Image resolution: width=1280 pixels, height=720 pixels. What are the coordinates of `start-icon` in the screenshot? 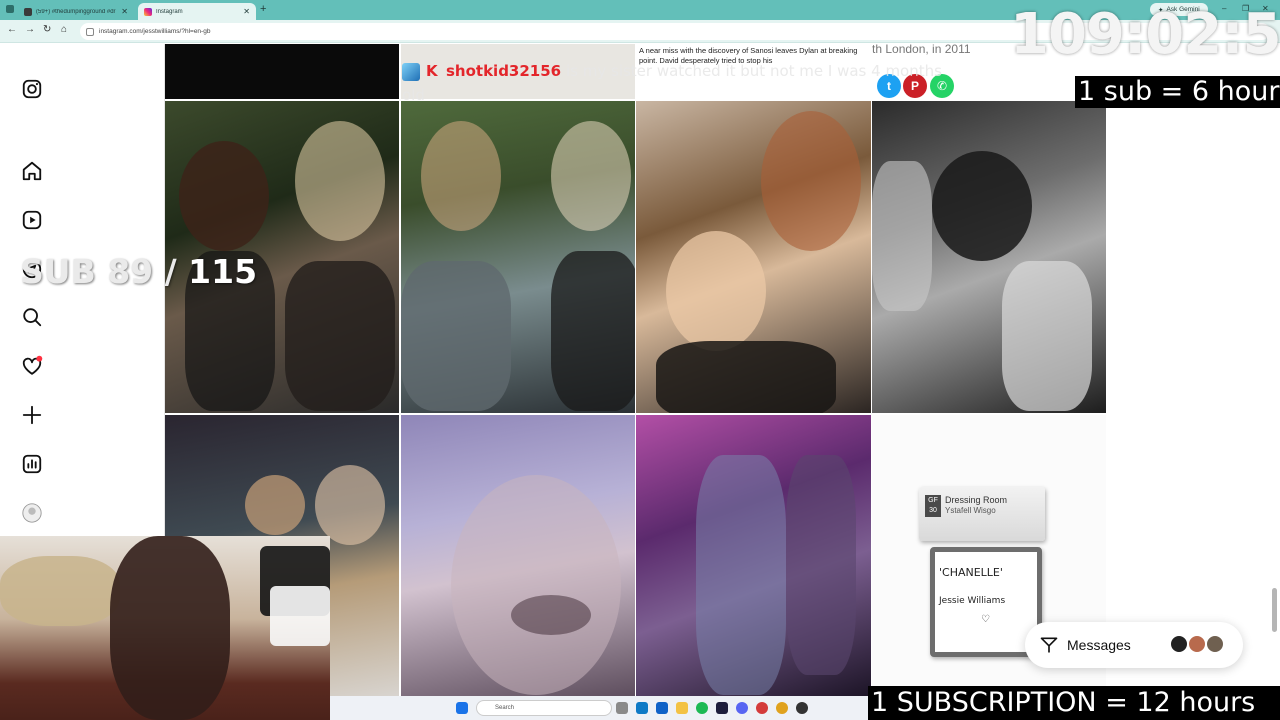 It's located at (462, 708).